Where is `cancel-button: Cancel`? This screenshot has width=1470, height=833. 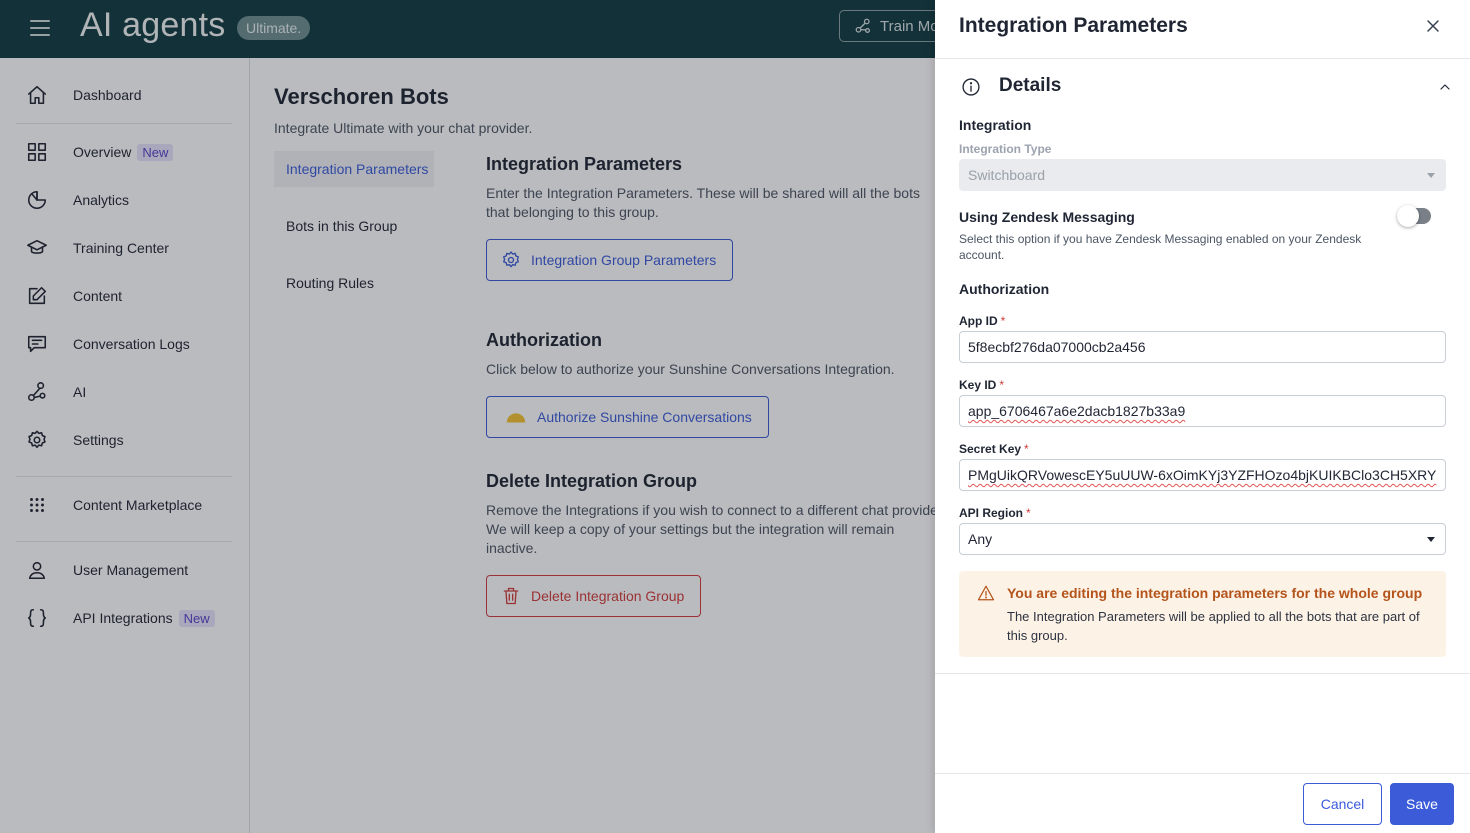
cancel-button: Cancel is located at coordinates (1342, 804).